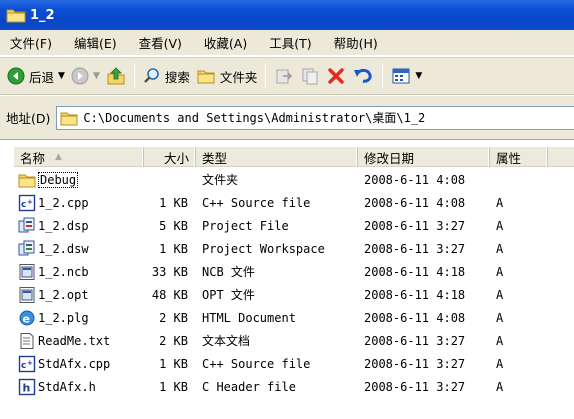  Describe the element at coordinates (63, 294) in the screenshot. I see `file-name: 1_2.opt` at that location.